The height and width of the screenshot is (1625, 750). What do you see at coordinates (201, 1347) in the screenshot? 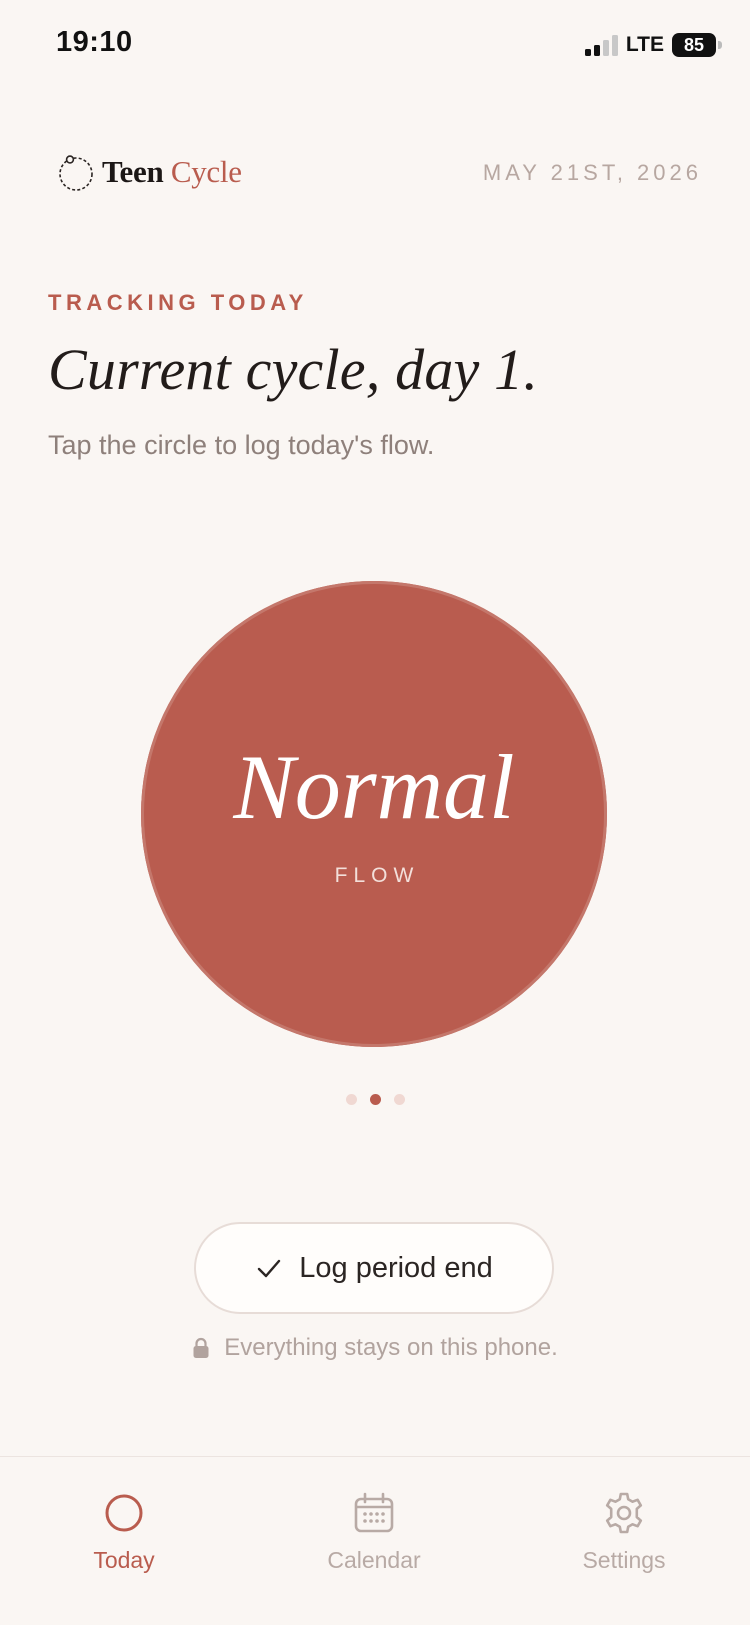
I see `lock-icon` at bounding box center [201, 1347].